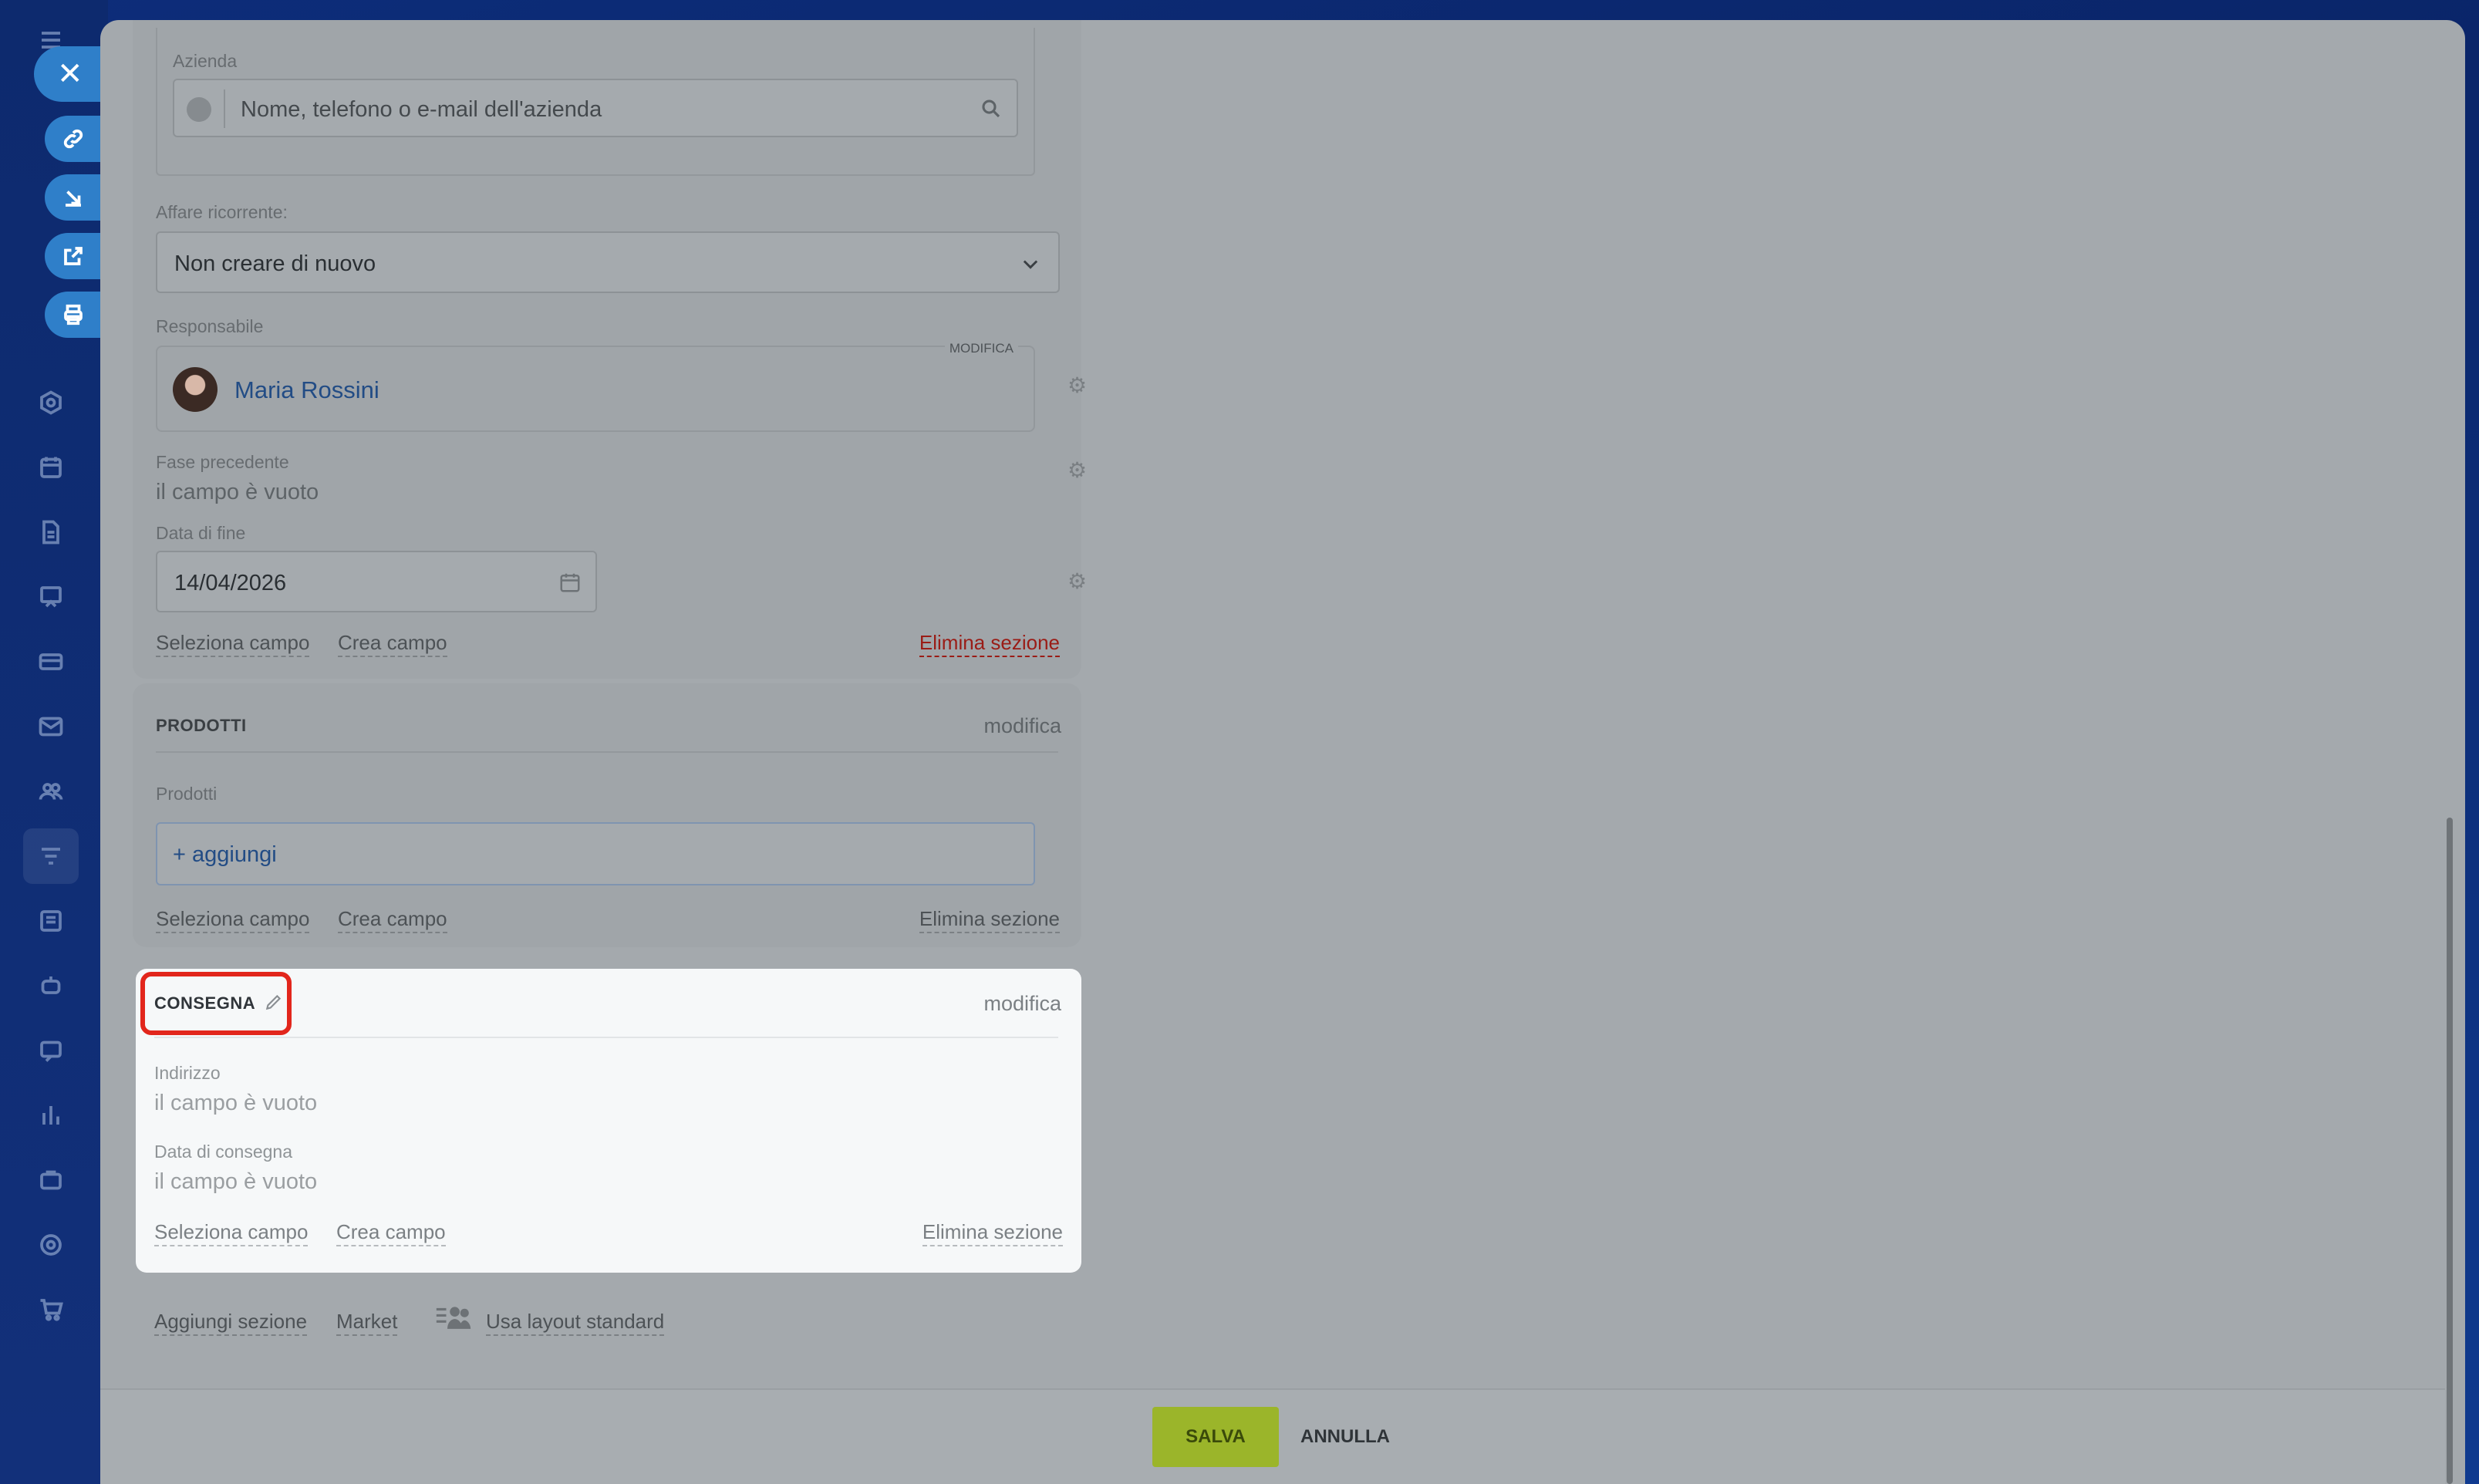  What do you see at coordinates (2450, 1151) in the screenshot?
I see `scrollbar` at bounding box center [2450, 1151].